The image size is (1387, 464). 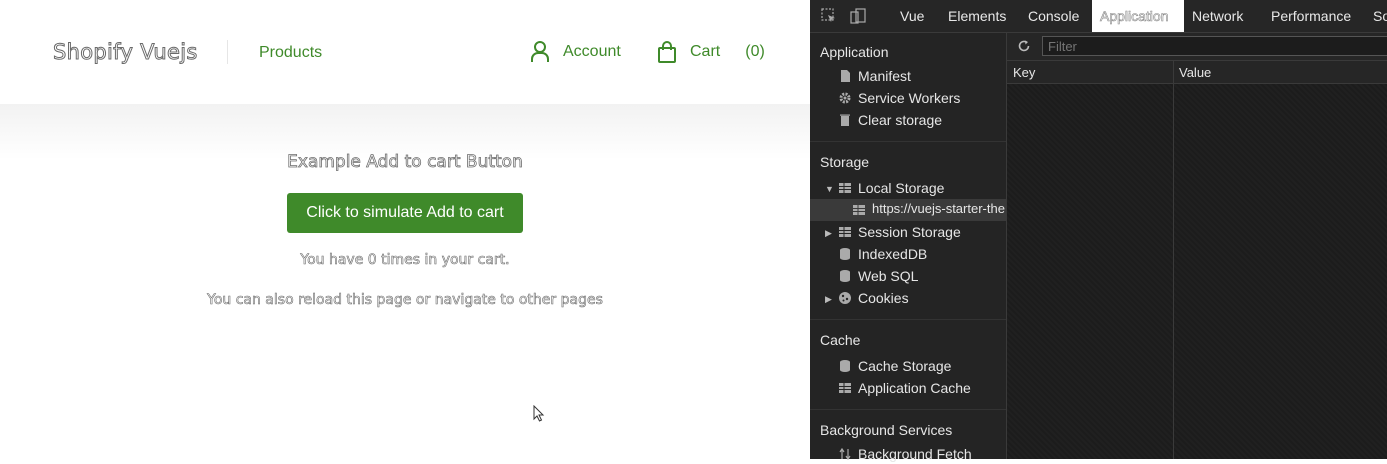 I want to click on expand-arrow-icon: ▼, so click(x=829, y=189).